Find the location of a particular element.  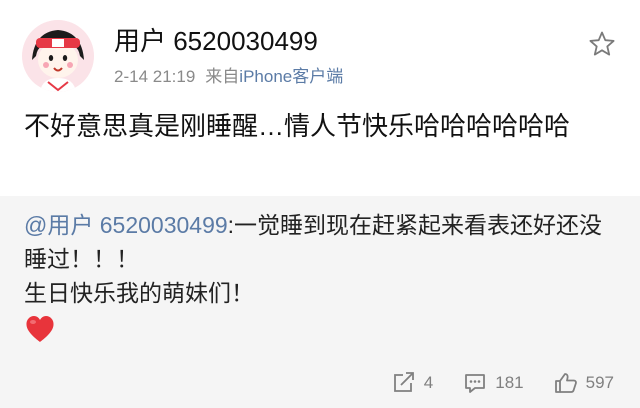

post-meta: 2-14 21:19 来自iPhone客户端 is located at coordinates (228, 77).